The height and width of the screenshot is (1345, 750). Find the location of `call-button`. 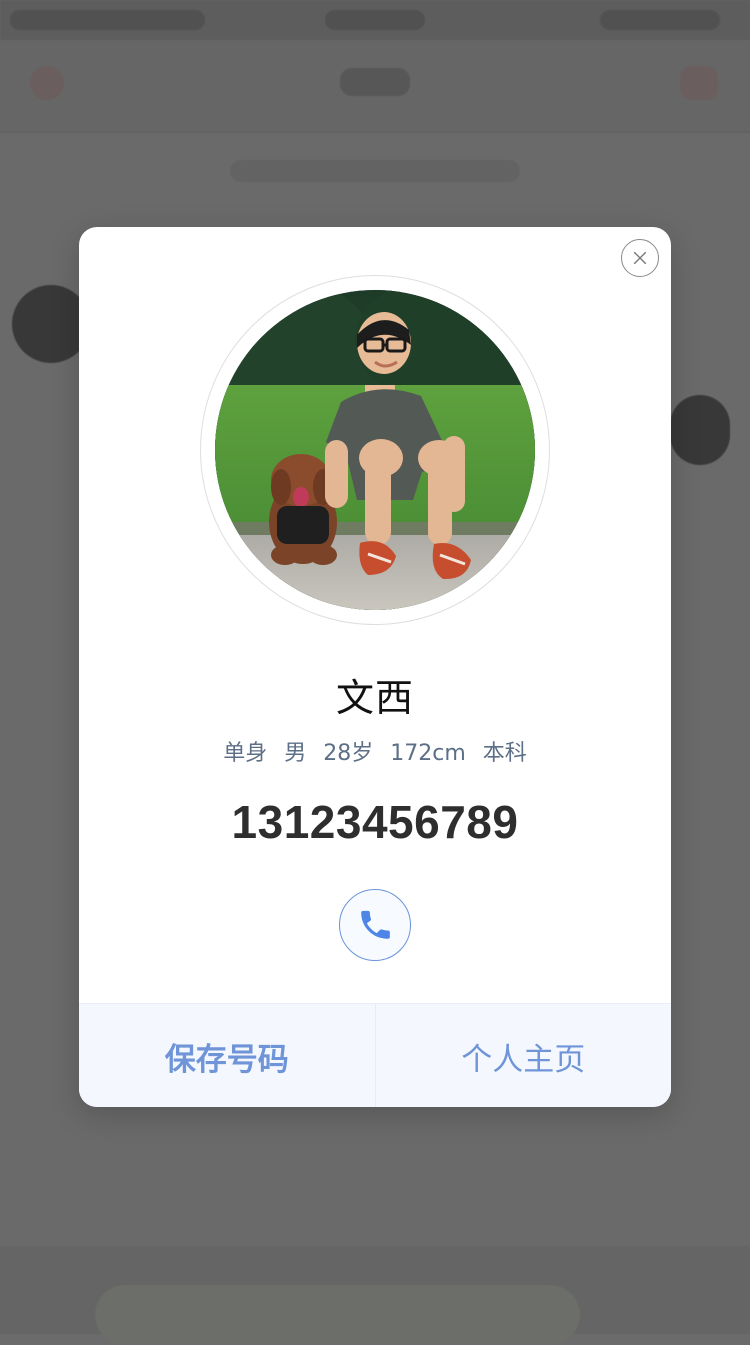

call-button is located at coordinates (375, 925).